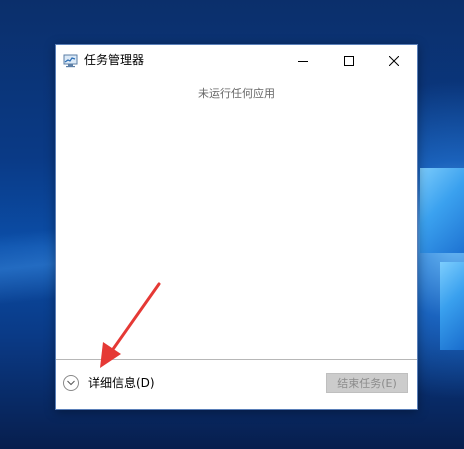 This screenshot has width=464, height=449. I want to click on more-details-toggle: 详细信息(D), so click(109, 382).